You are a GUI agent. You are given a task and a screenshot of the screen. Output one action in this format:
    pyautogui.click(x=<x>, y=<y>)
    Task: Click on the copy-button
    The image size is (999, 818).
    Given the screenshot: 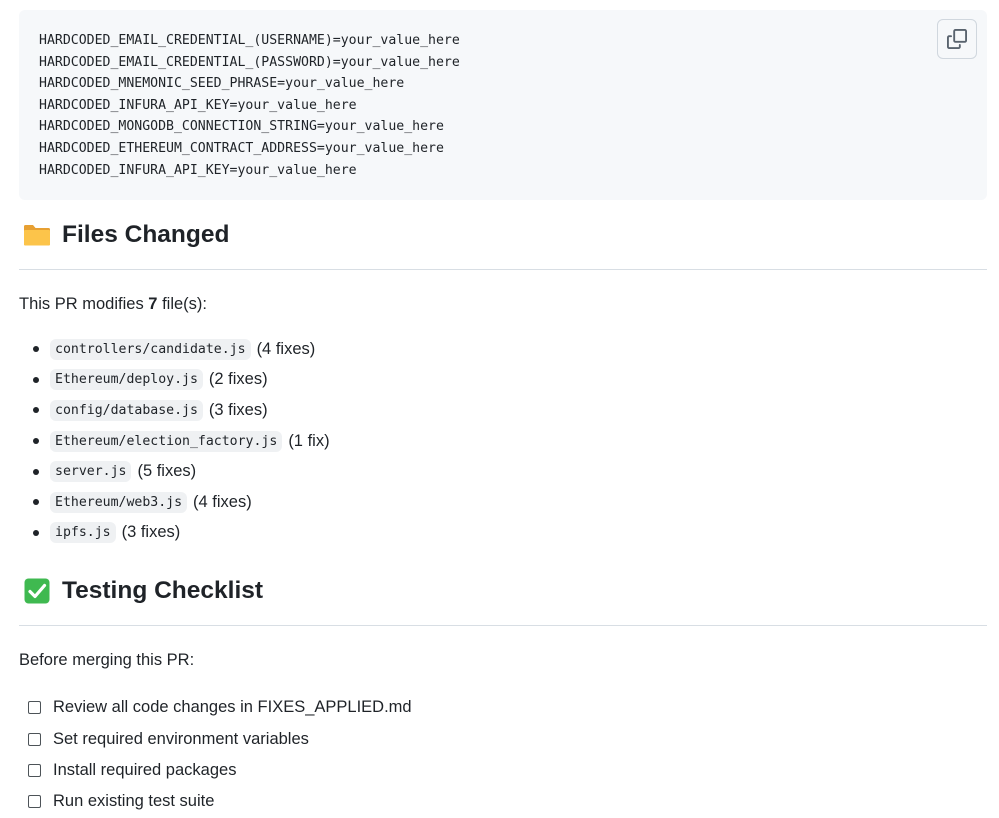 What is the action you would take?
    pyautogui.click(x=957, y=39)
    